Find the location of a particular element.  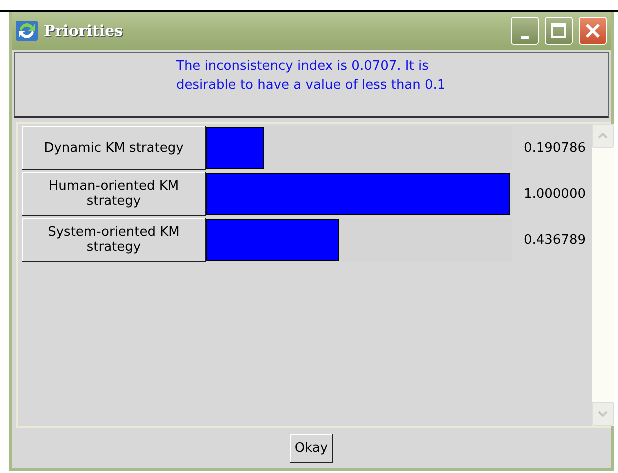

maximize-button is located at coordinates (559, 31).